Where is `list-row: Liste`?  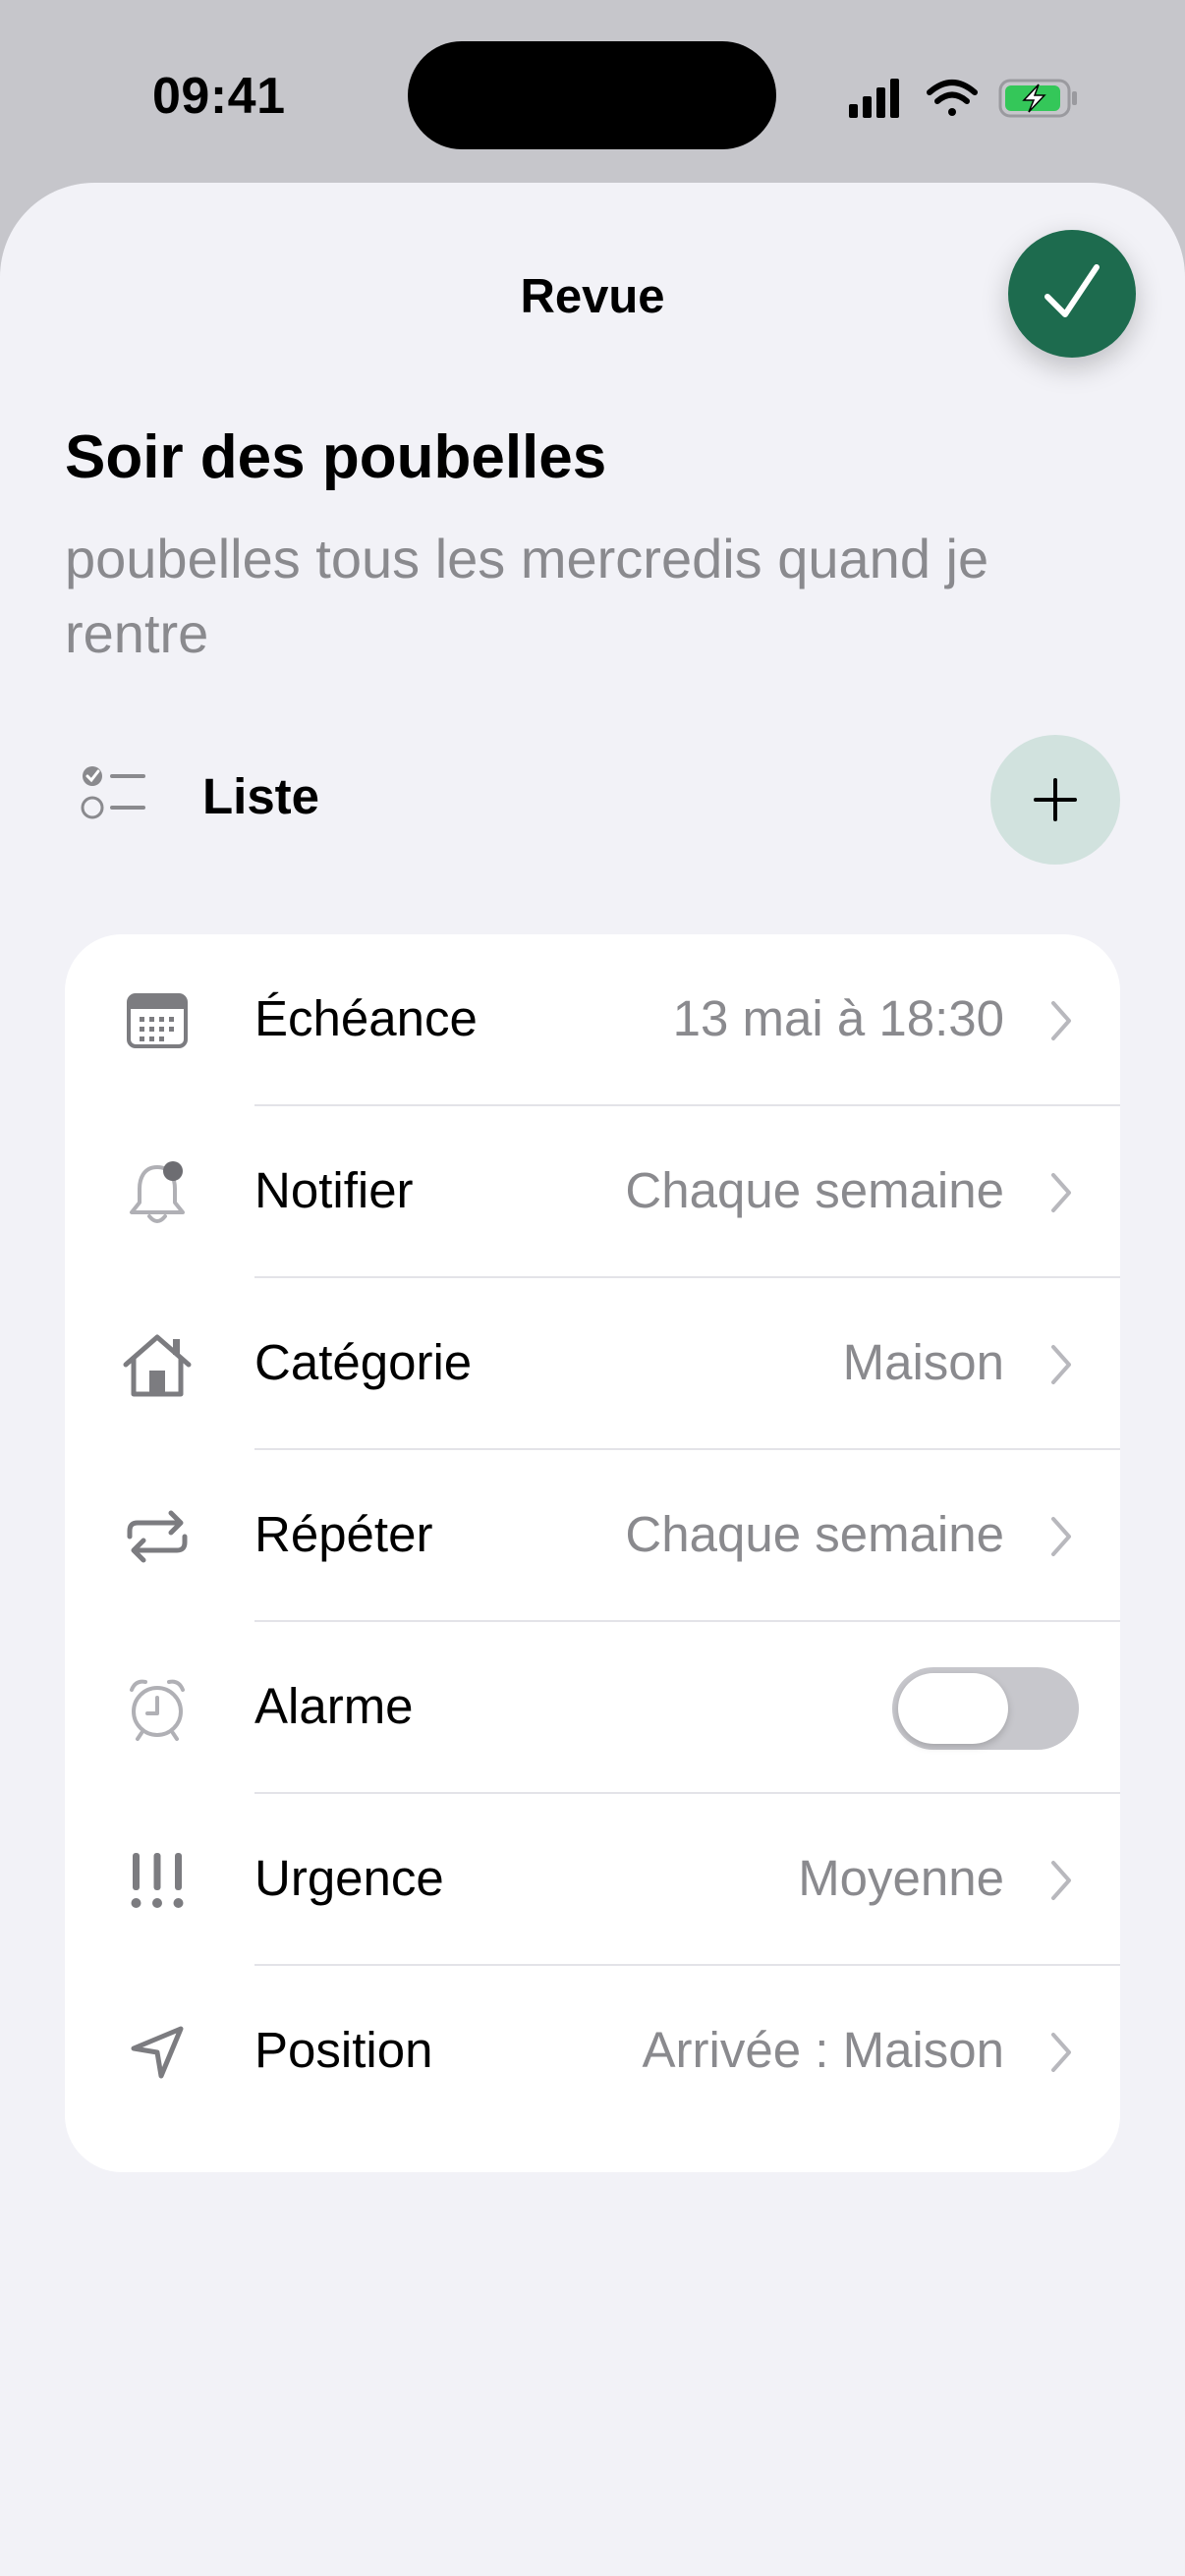 list-row: Liste is located at coordinates (592, 803).